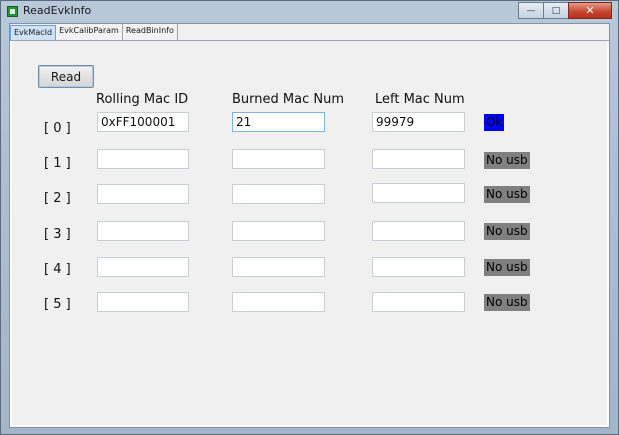  What do you see at coordinates (57, 163) in the screenshot?
I see `row-label-1: [ 1 ]` at bounding box center [57, 163].